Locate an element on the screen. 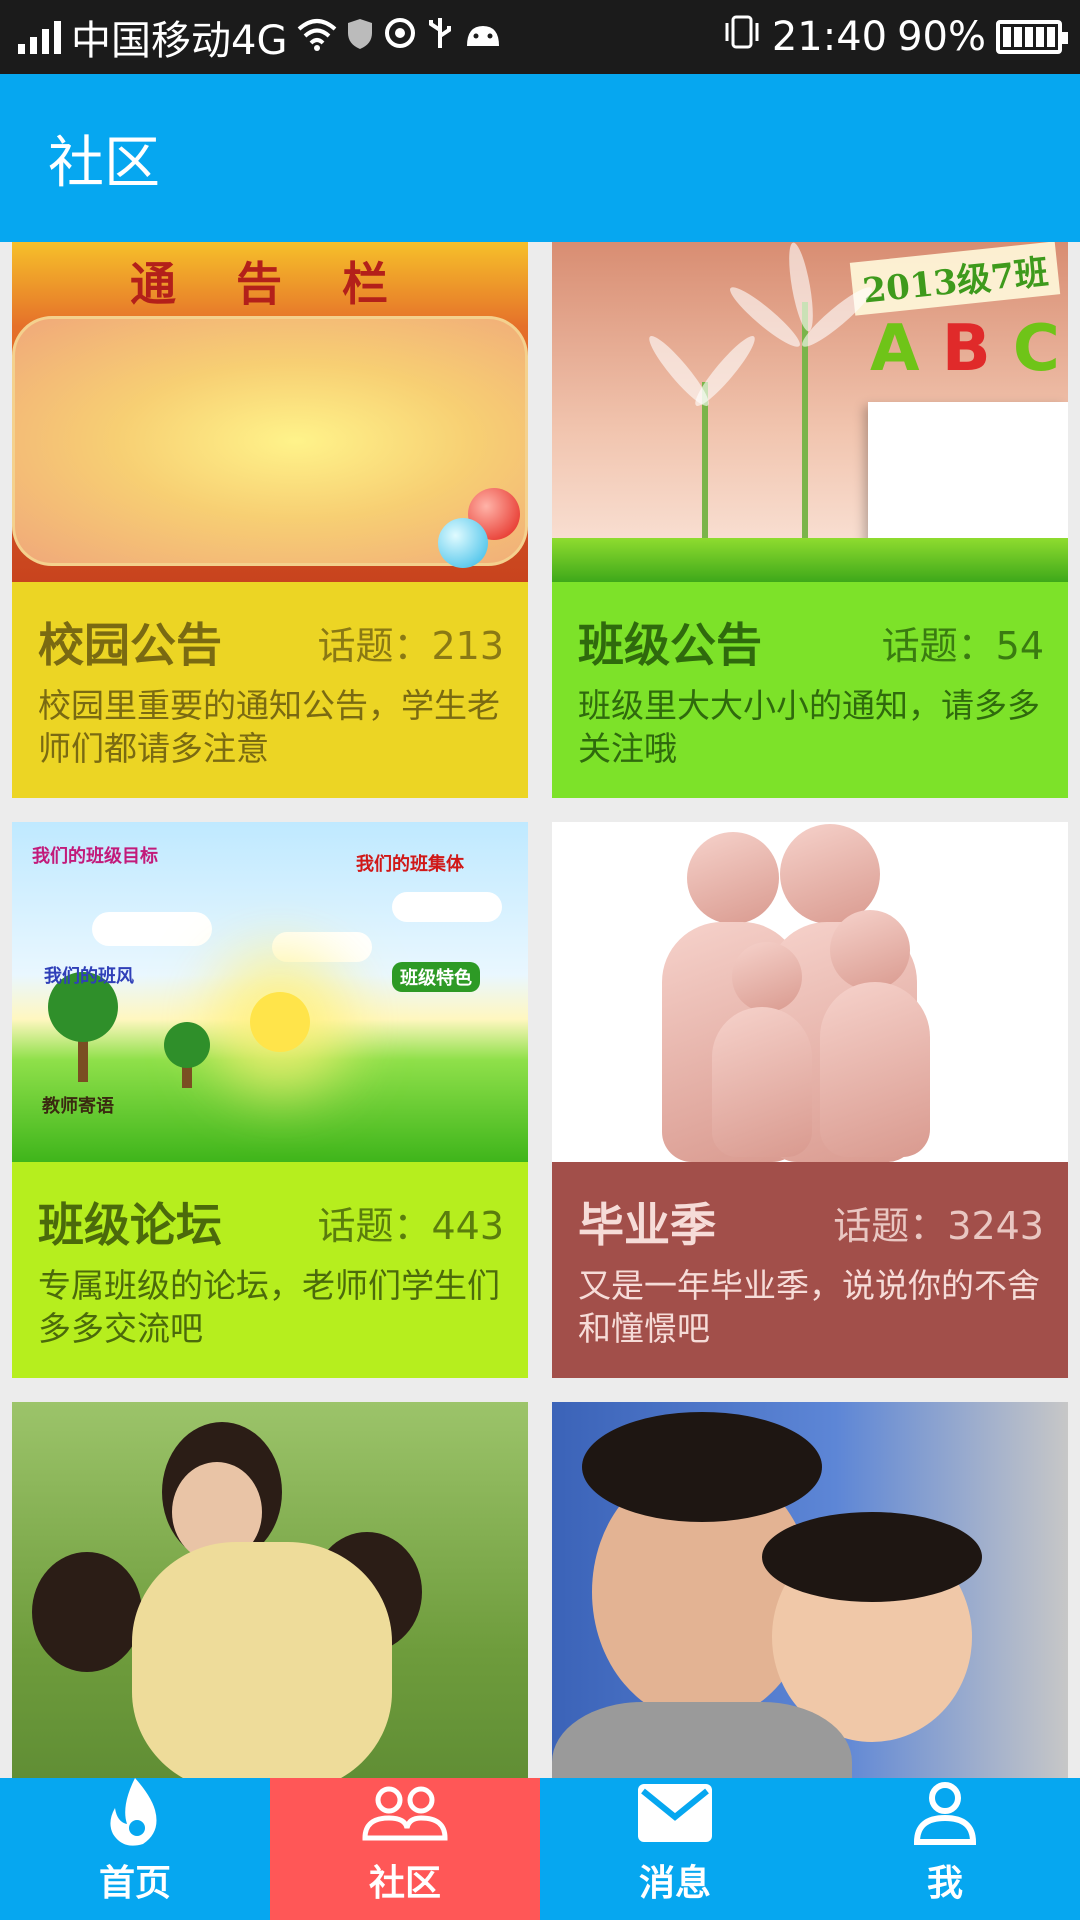 Image resolution: width=1080 pixels, height=1920 pixels. image-label: 教师寄语 is located at coordinates (78, 1106).